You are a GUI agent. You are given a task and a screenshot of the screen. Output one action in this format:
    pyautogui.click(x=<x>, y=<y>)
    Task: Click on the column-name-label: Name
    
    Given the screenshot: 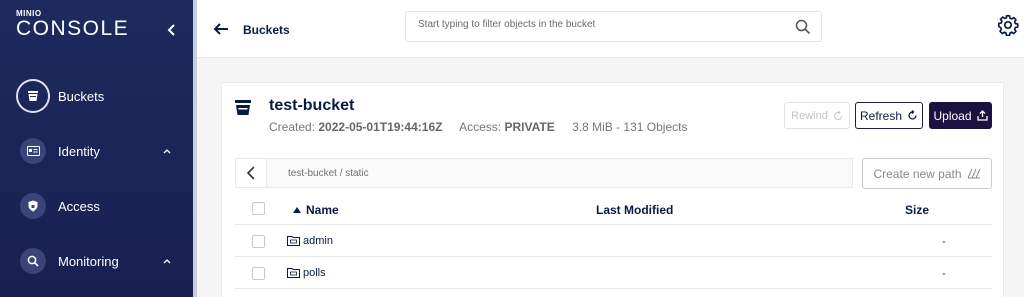 What is the action you would take?
    pyautogui.click(x=322, y=210)
    